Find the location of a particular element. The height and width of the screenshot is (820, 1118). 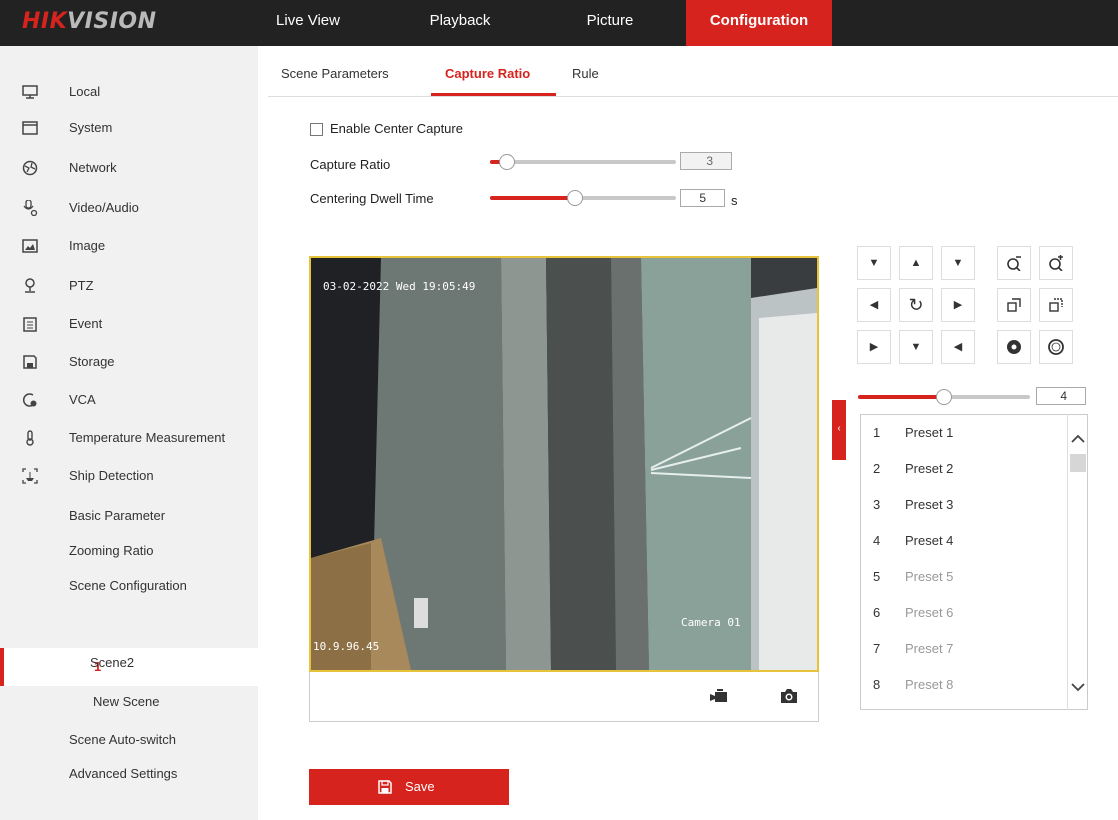

slider-fill is located at coordinates (901, 397).